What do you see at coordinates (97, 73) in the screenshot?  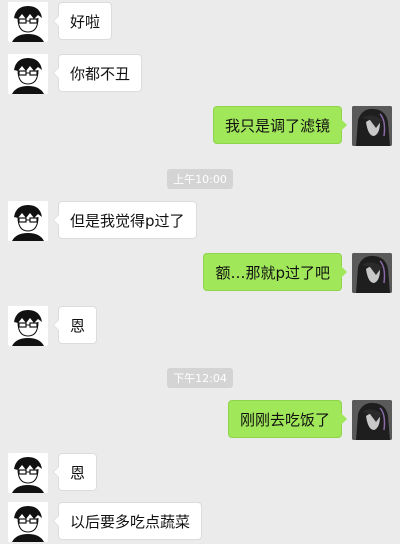 I see `message-bubble: 你都不丑` at bounding box center [97, 73].